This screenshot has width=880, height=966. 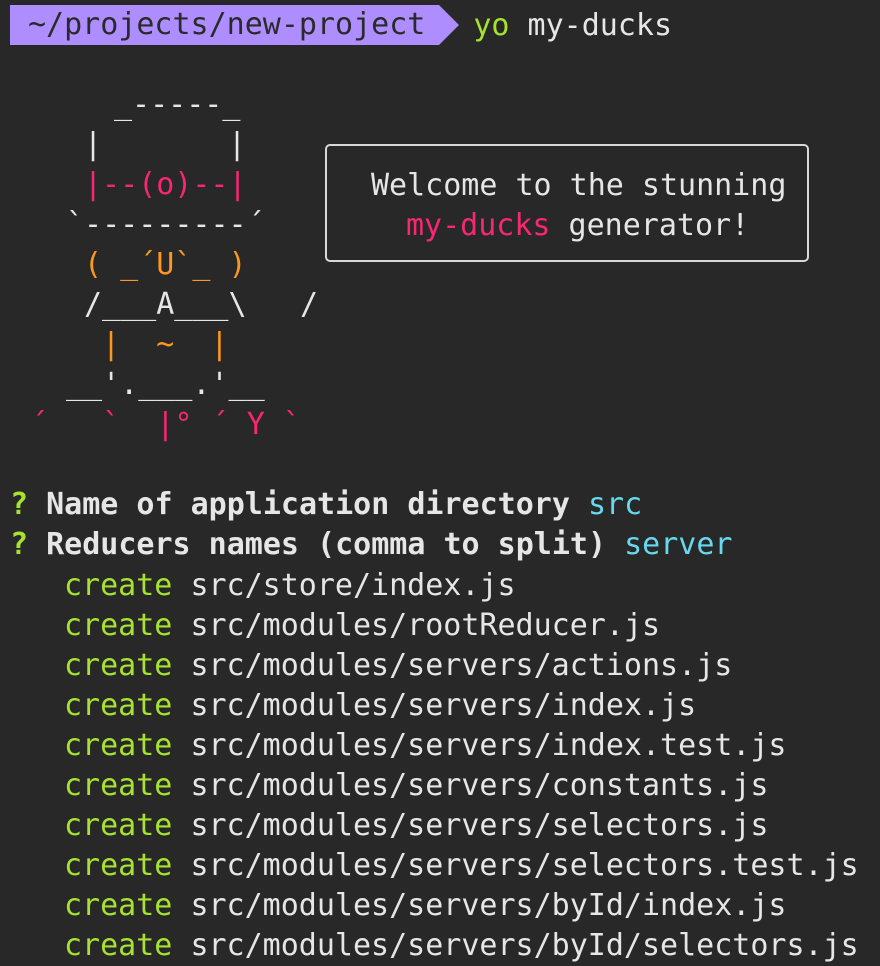 I want to click on file-path: src/modules/servers/actions.js, so click(x=461, y=665).